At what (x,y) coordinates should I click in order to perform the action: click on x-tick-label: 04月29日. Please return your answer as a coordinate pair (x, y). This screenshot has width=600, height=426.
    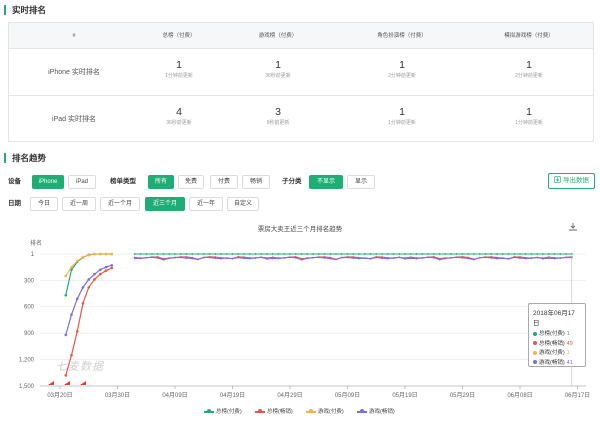
    Looking at the image, I should click on (289, 395).